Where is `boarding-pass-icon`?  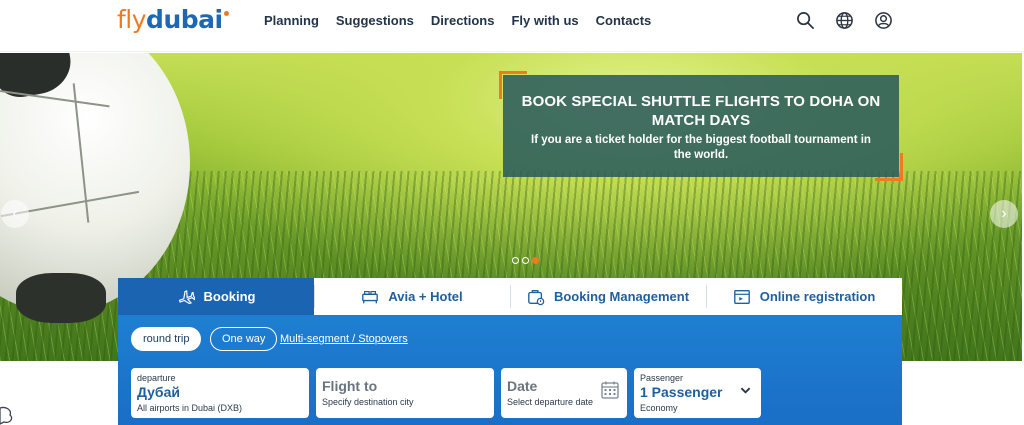 boarding-pass-icon is located at coordinates (741, 296).